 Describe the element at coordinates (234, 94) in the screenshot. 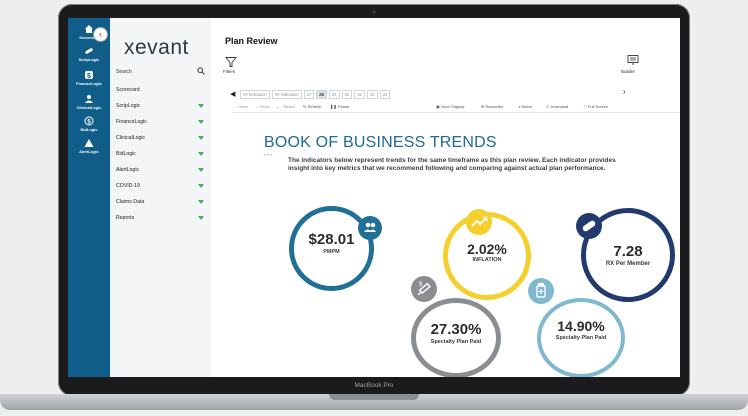

I see `previous-sheet-icon: ◀` at that location.